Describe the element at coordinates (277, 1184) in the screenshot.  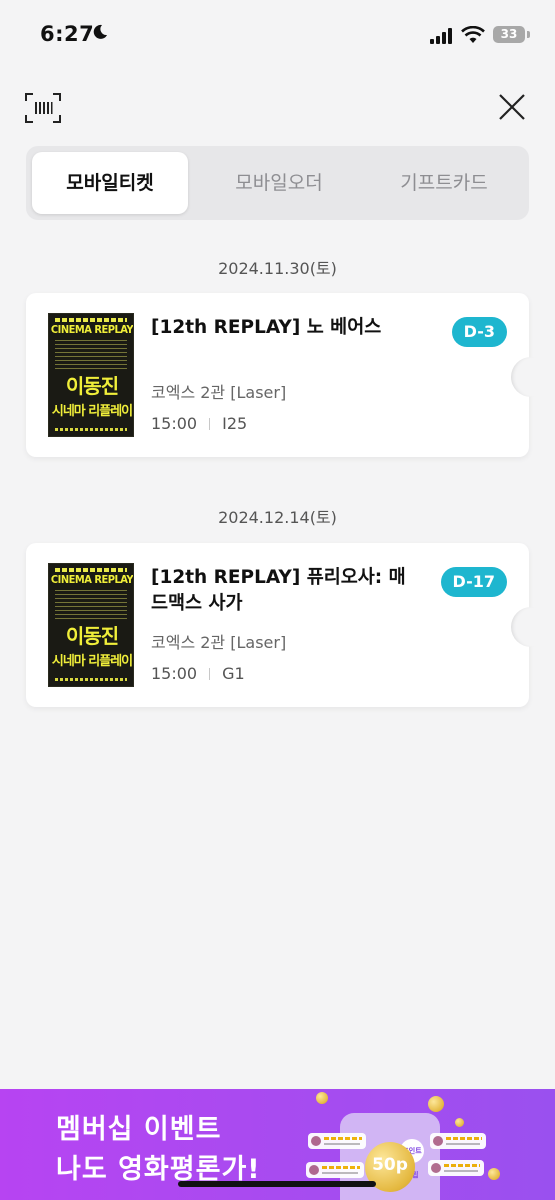
I see `home-indicator` at that location.